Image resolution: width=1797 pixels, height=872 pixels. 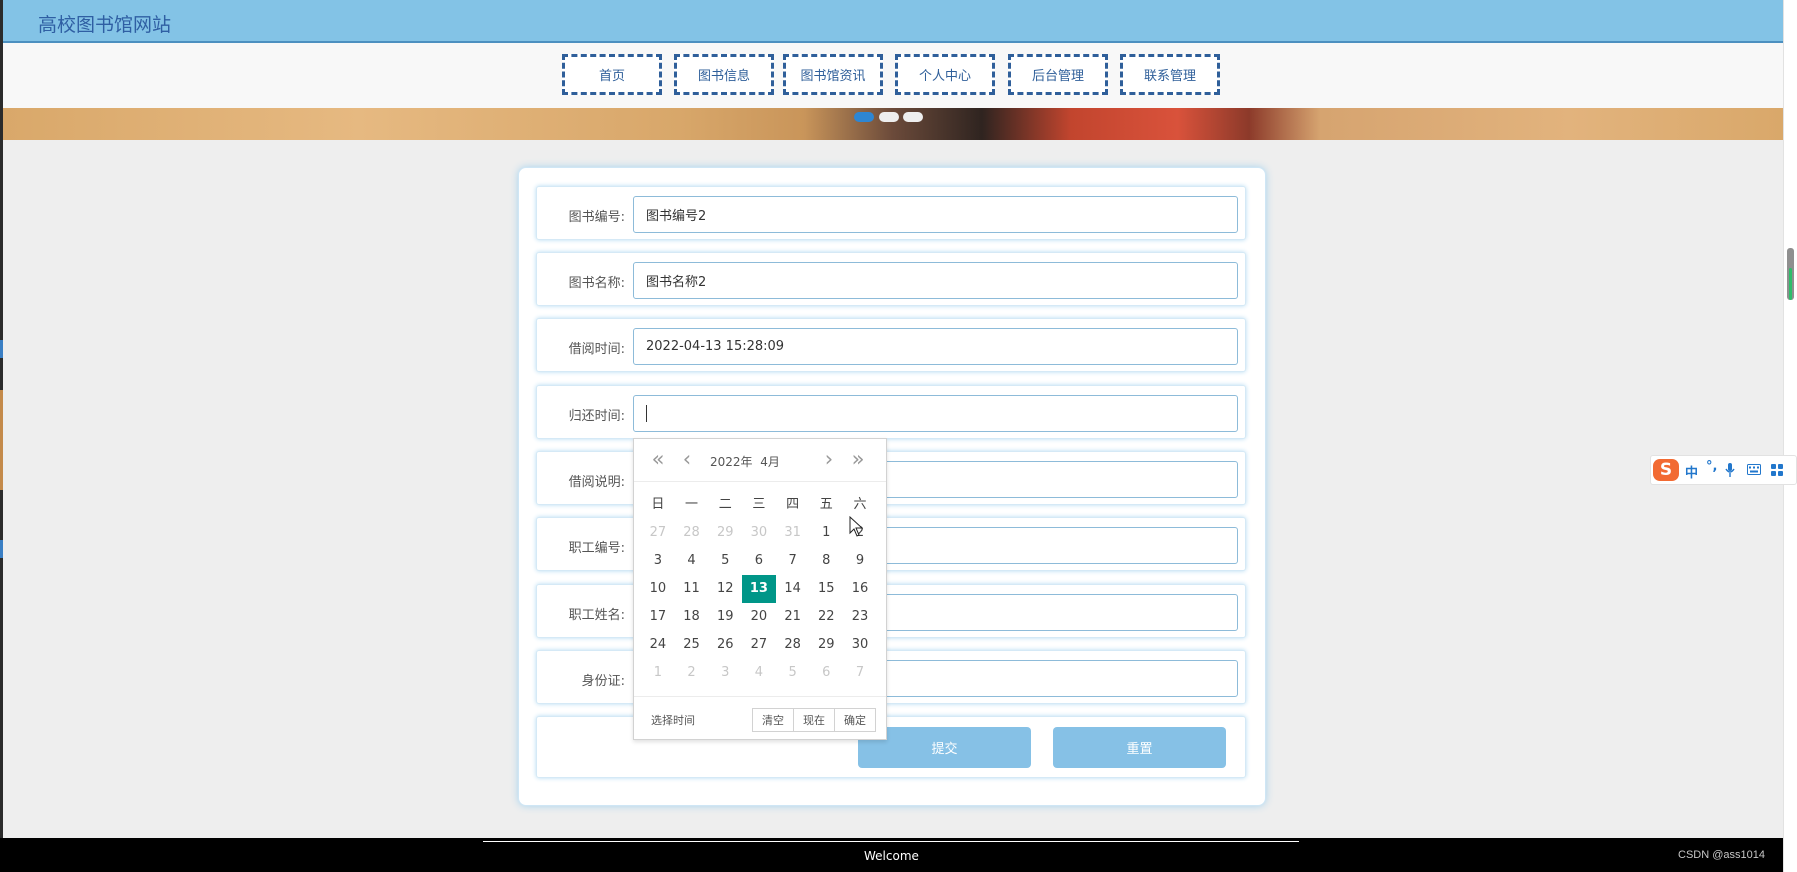 What do you see at coordinates (860, 504) in the screenshot?
I see `weekday-label: 六` at bounding box center [860, 504].